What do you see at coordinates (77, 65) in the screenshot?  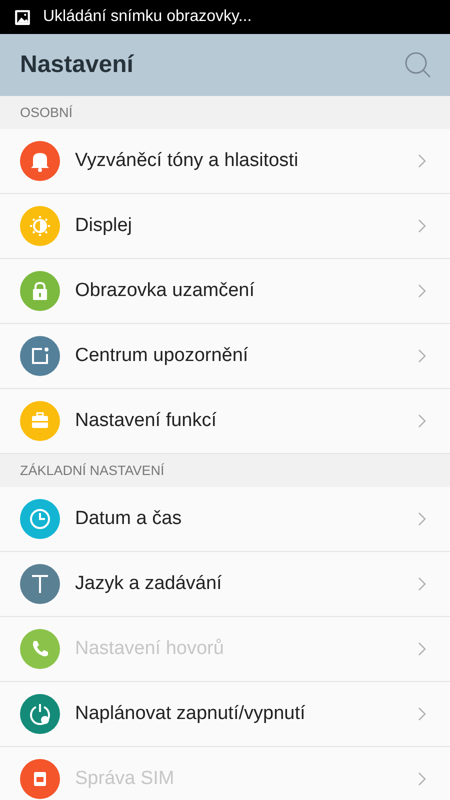 I see `page-title: Nastavení` at bounding box center [77, 65].